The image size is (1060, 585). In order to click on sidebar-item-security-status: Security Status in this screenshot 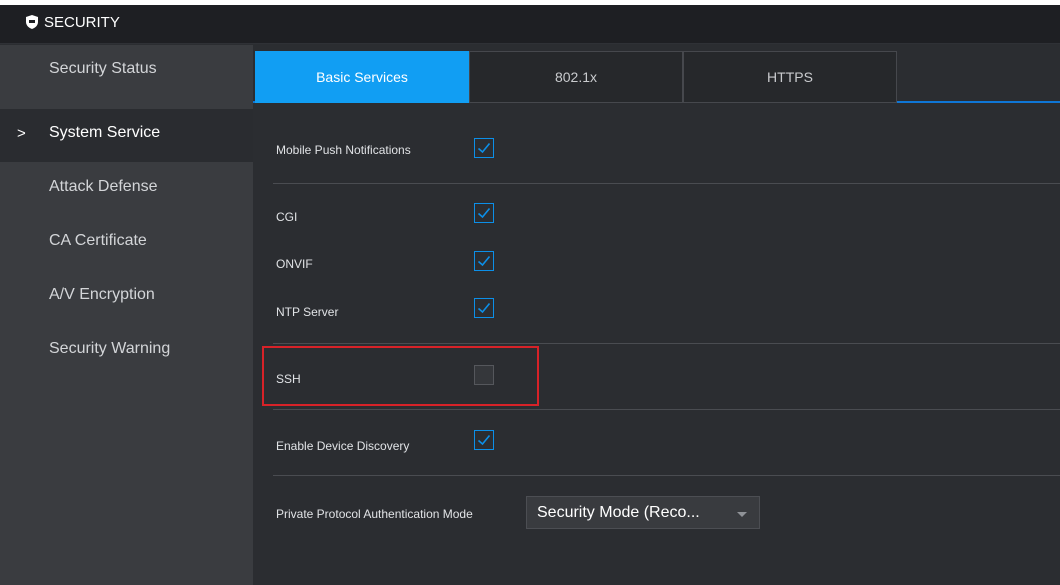, I will do `click(126, 71)`.